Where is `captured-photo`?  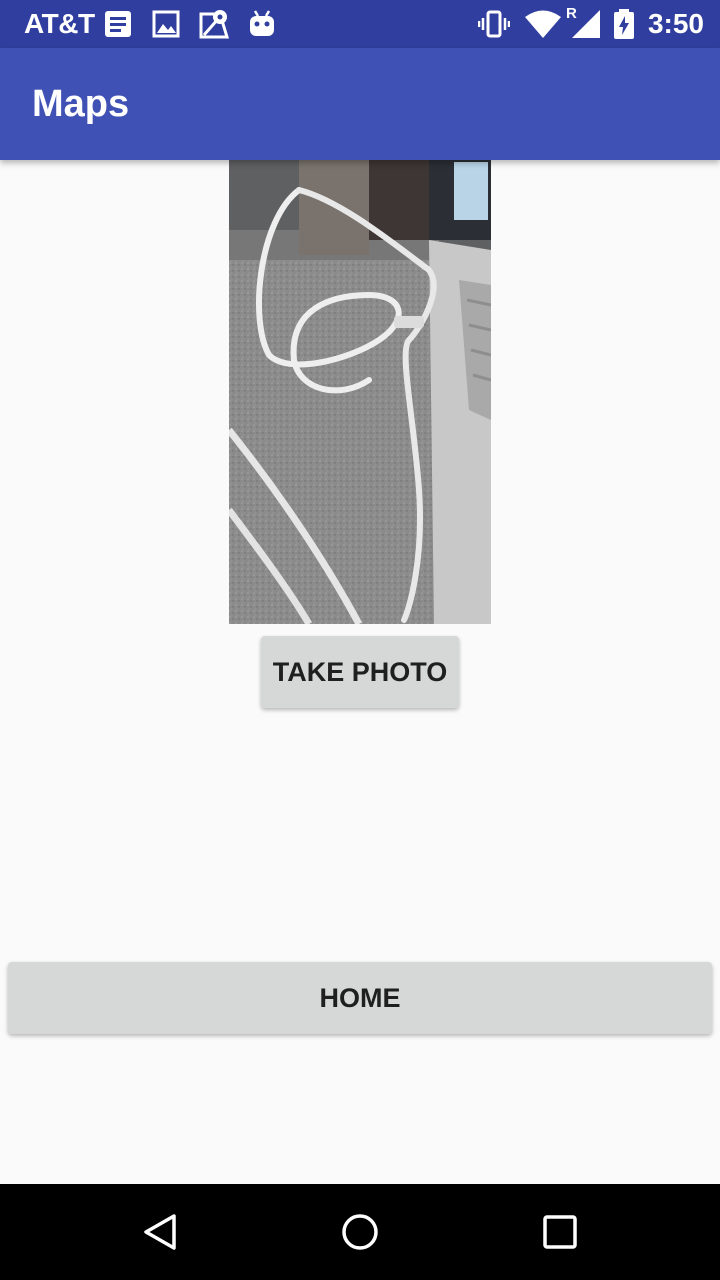 captured-photo is located at coordinates (360, 392).